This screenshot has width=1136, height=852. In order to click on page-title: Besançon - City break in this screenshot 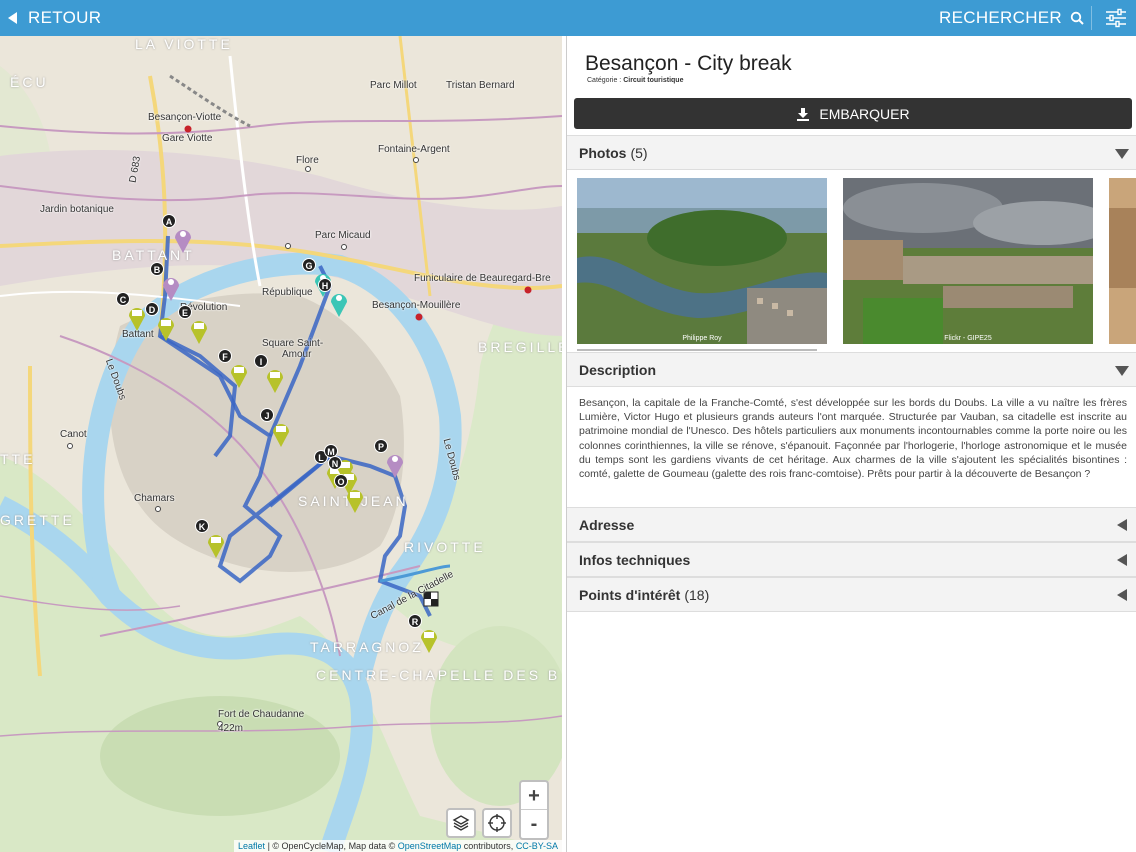, I will do `click(688, 63)`.